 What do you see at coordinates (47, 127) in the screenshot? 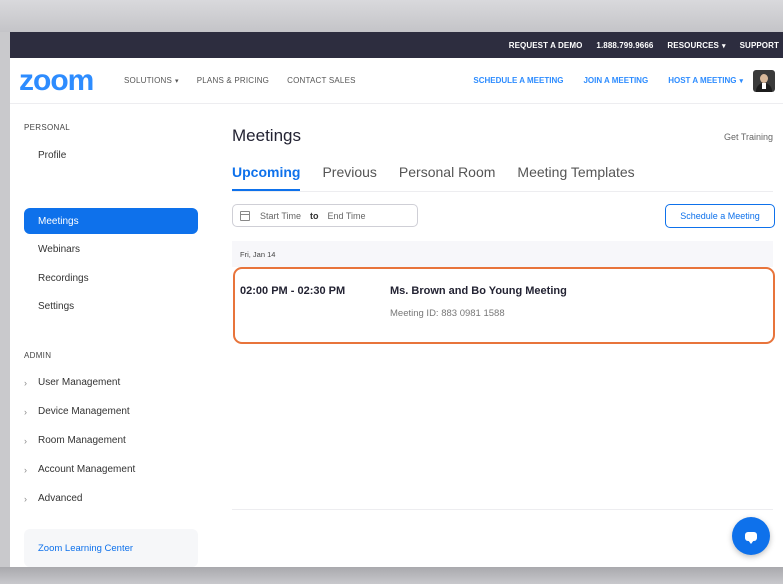
I see `personal-section-label: PERSONAL` at bounding box center [47, 127].